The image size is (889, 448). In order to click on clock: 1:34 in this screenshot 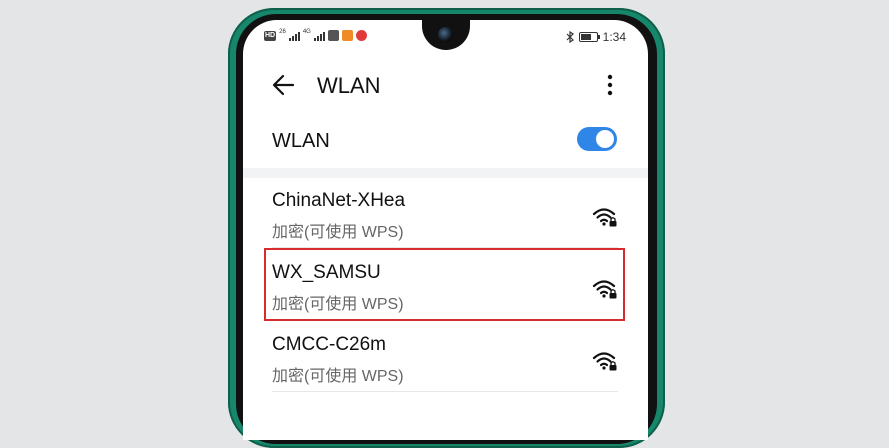, I will do `click(614, 37)`.